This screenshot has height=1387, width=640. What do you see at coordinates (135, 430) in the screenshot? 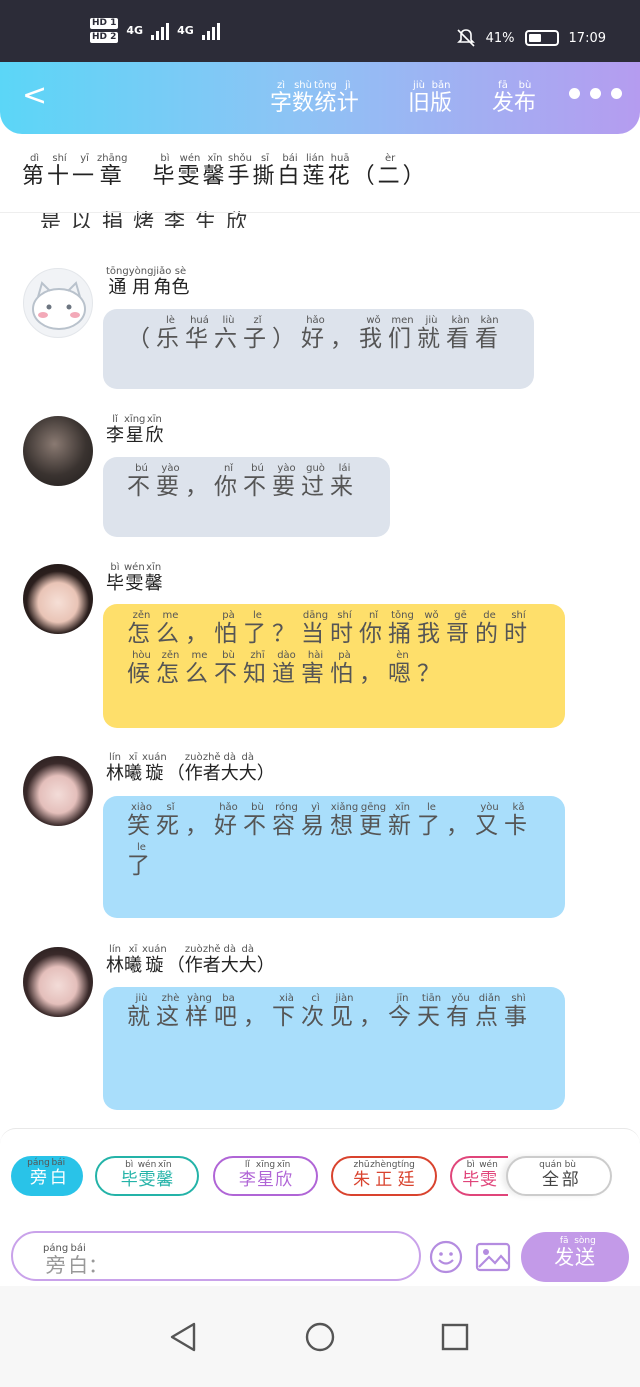
I see `speaker-name: 李lǐ星xīng欣xīn` at bounding box center [135, 430].